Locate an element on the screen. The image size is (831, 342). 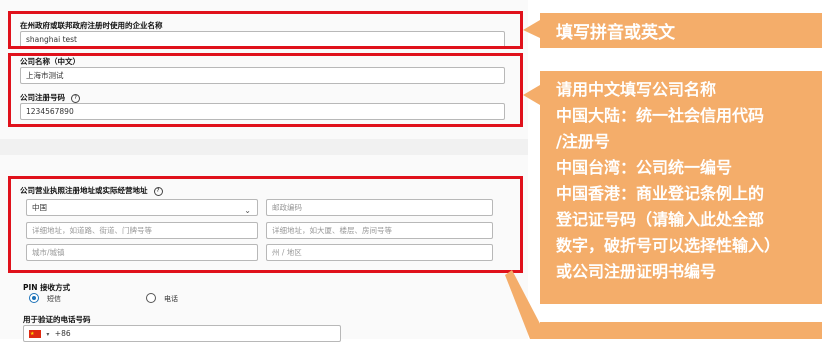
callout-bottom is located at coordinates (681, 330).